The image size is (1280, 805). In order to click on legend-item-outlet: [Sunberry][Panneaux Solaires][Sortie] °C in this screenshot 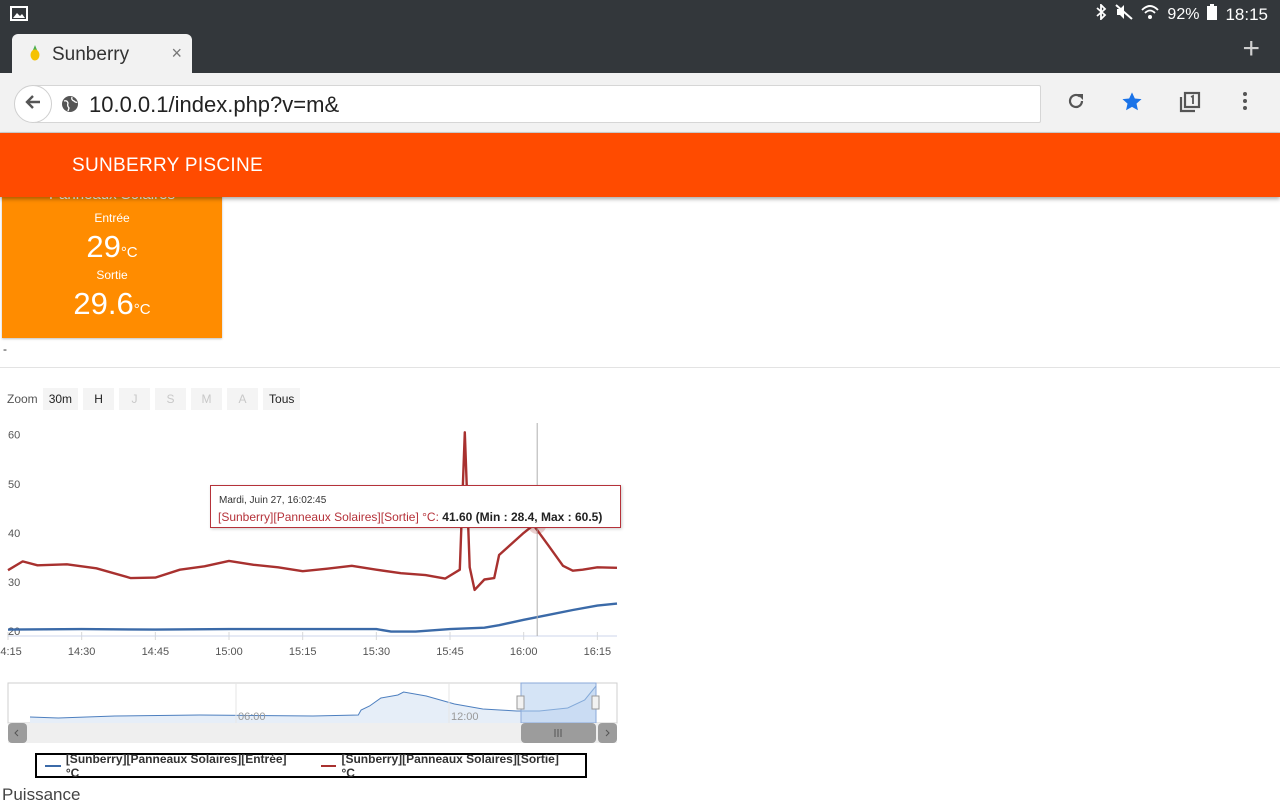, I will do `click(446, 765)`.